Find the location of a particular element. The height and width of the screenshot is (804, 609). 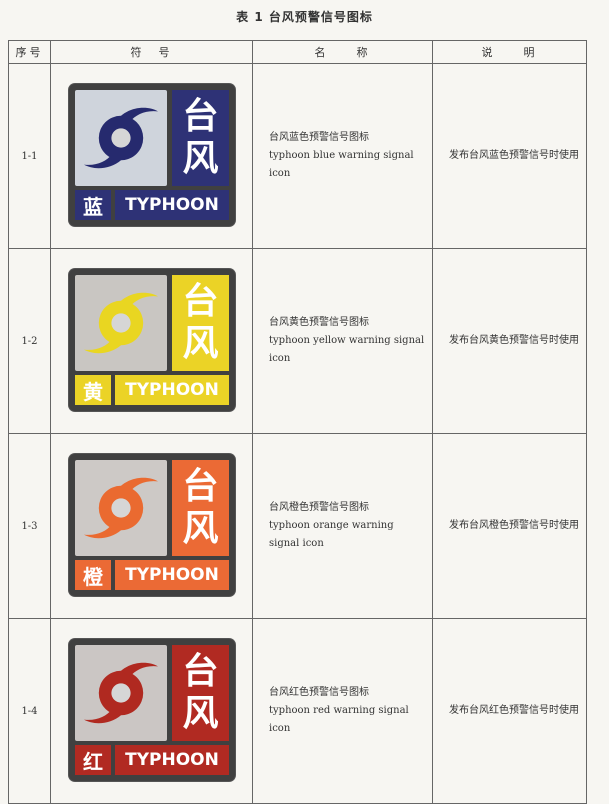

row-id-text: 1-1 is located at coordinates (29, 156).